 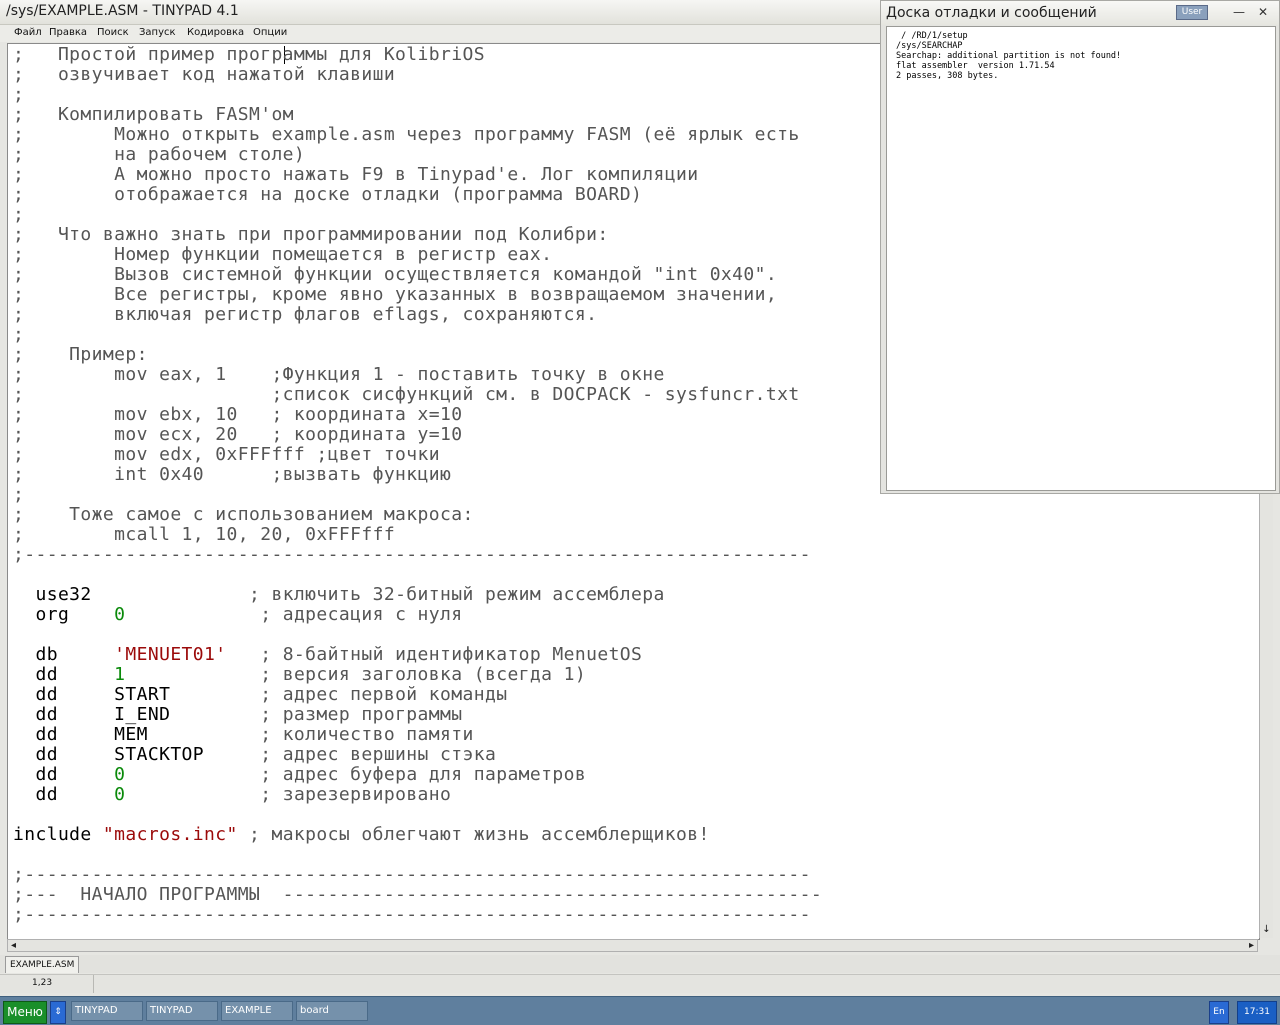 I want to click on code-token-comment: ; mcall 1, 10, 20, 0xFFFfff, so click(x=204, y=534).